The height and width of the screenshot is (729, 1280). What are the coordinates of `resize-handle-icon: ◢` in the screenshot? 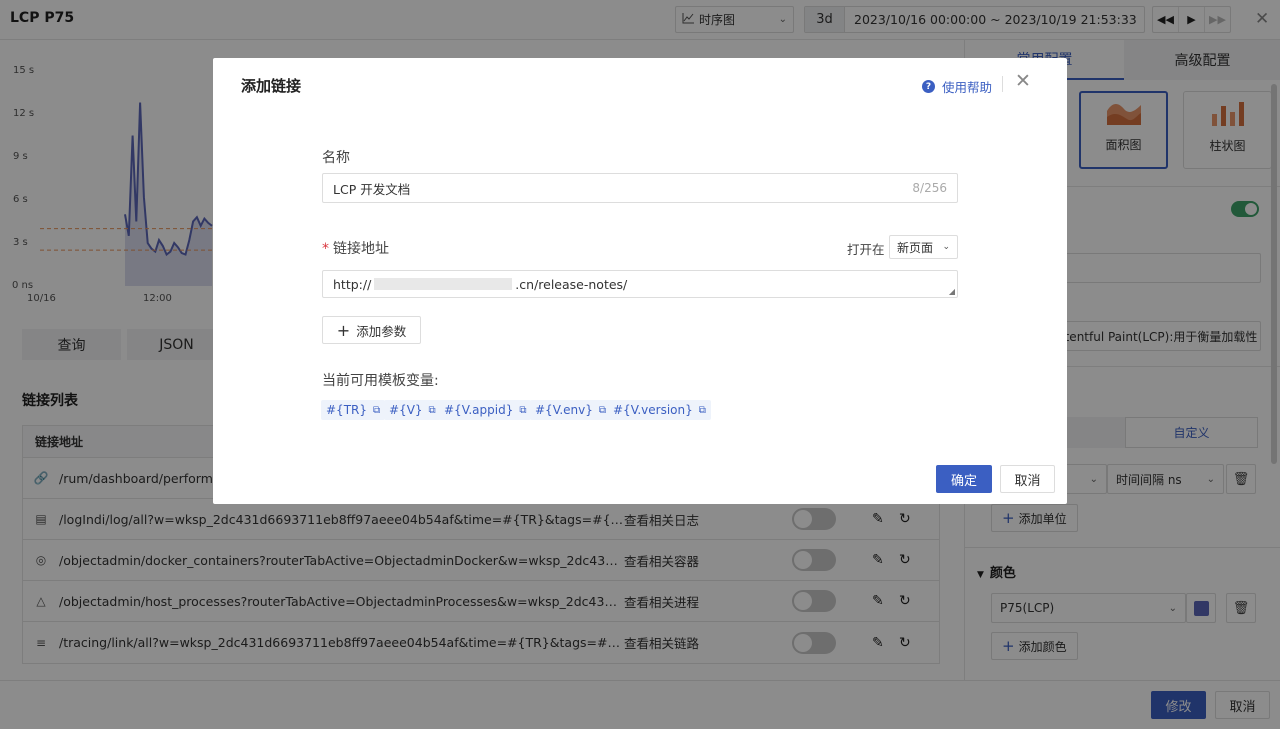 It's located at (952, 291).